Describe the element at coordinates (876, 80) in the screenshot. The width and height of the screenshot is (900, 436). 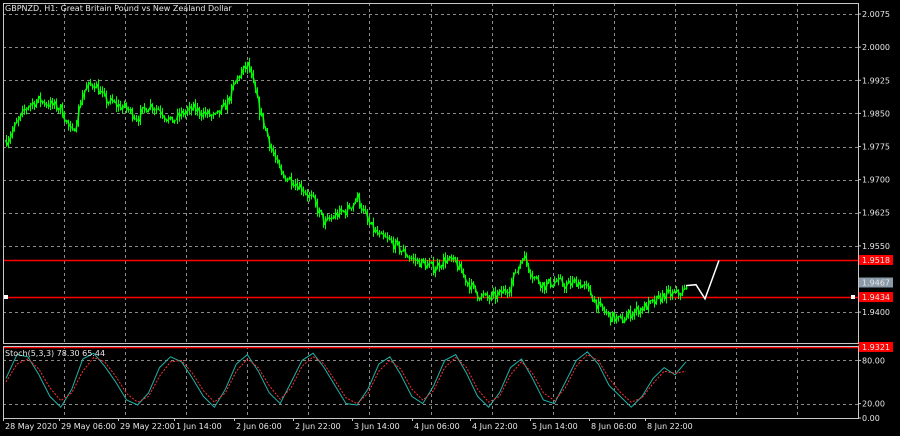
I see `y-tick-label: 1.9925` at that location.